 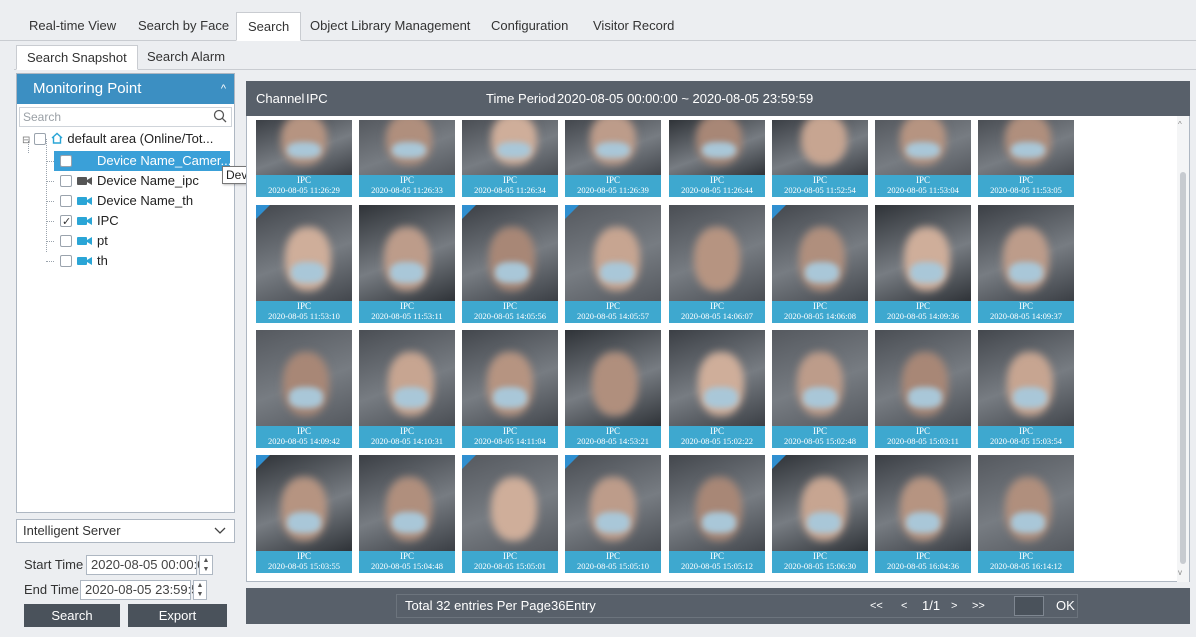 I want to click on tree-item-device-ipc: Device Name_ipc, so click(x=129, y=181).